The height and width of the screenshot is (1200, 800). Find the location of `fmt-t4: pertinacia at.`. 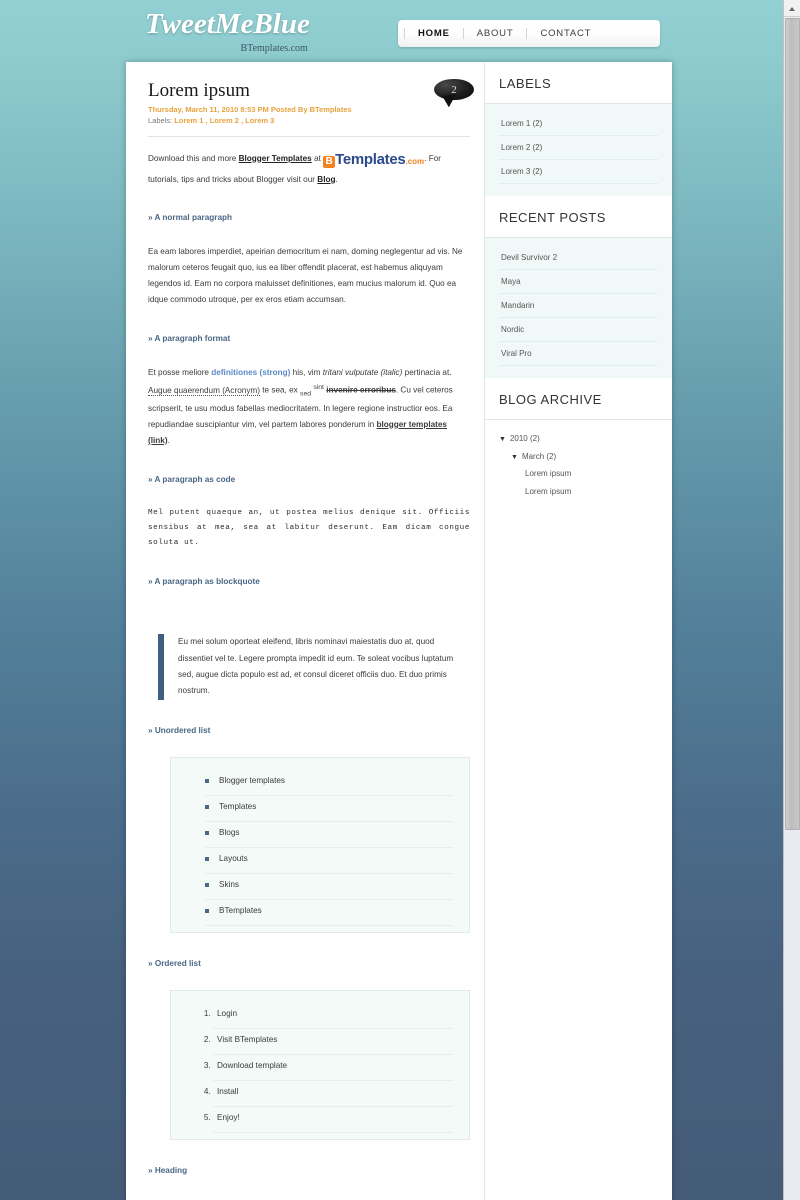

fmt-t4: pertinacia at. is located at coordinates (427, 373).